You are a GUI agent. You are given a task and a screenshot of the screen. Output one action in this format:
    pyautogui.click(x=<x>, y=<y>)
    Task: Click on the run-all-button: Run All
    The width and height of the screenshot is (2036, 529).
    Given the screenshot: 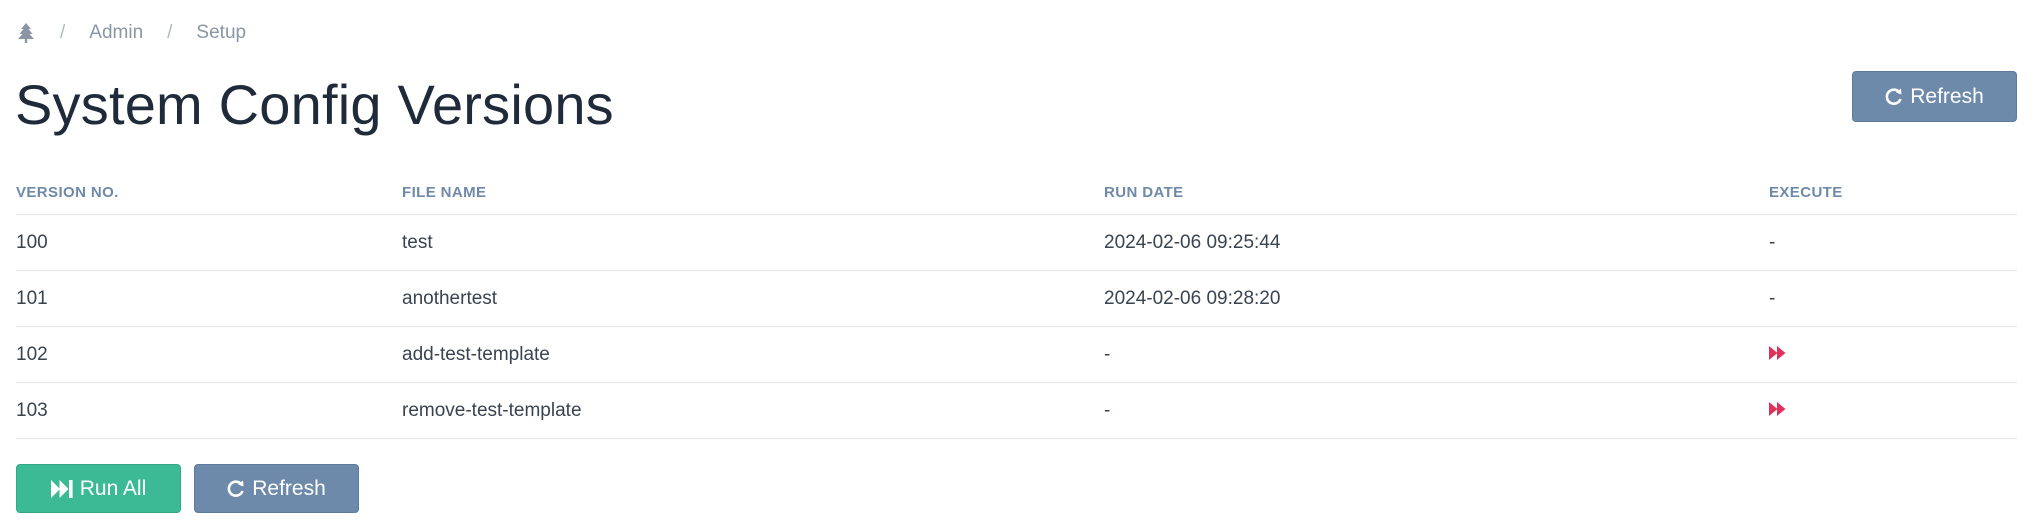 What is the action you would take?
    pyautogui.click(x=98, y=488)
    